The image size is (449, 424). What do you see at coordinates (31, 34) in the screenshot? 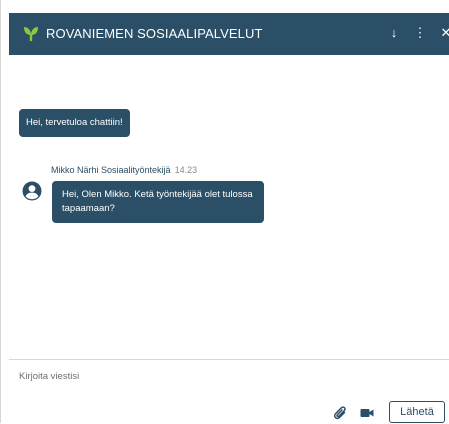
I see `logo-icon` at bounding box center [31, 34].